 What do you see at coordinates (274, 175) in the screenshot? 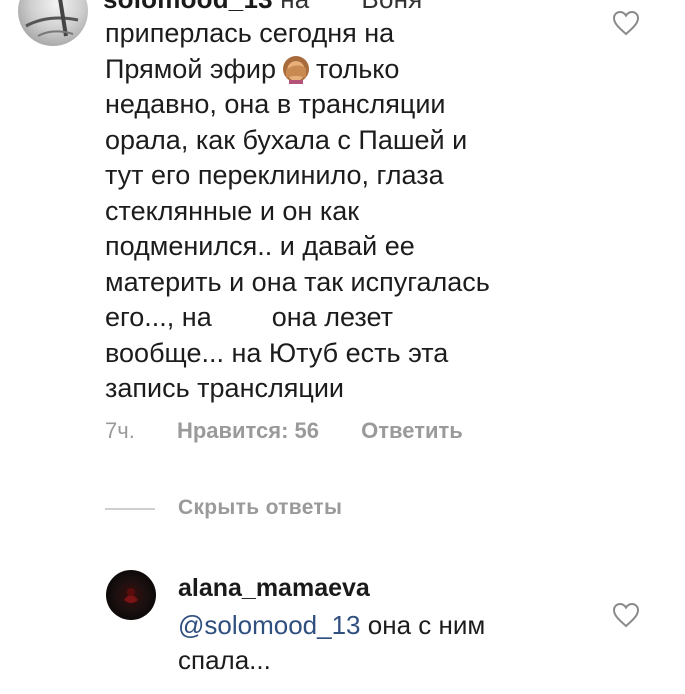
I see `comment-line: тут его переклинило, глаза` at bounding box center [274, 175].